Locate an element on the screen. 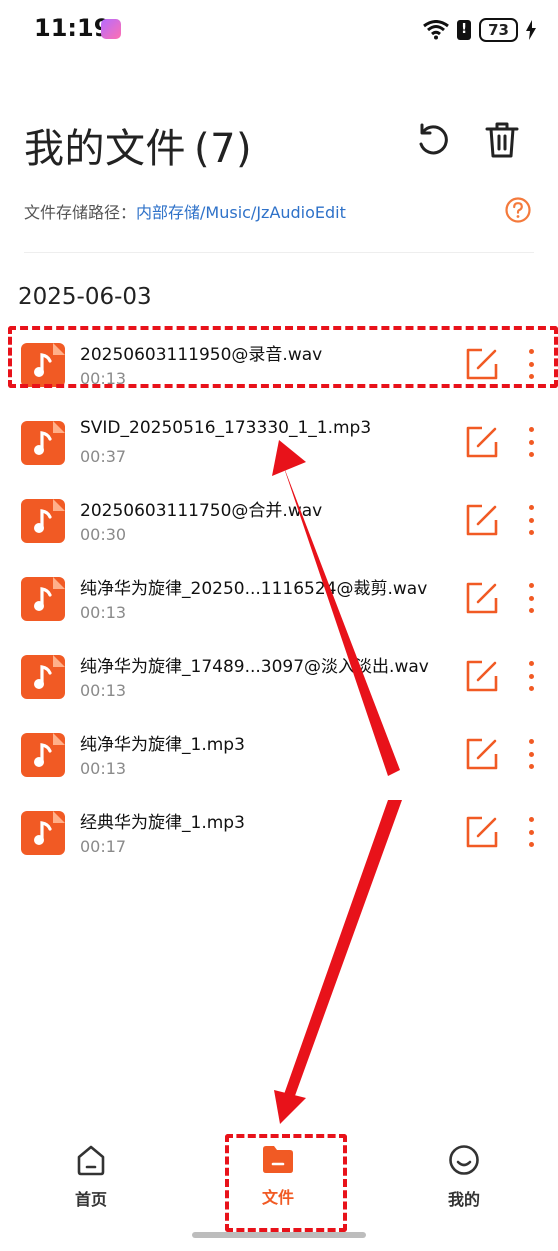 This screenshot has width=558, height=1251. smiley-icon is located at coordinates (464, 1160).